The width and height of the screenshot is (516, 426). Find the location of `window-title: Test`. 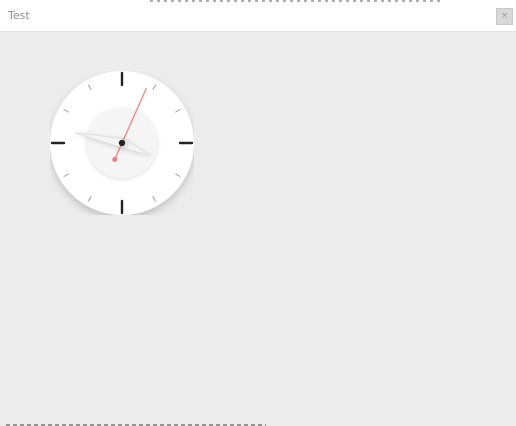

window-title: Test is located at coordinates (19, 15).